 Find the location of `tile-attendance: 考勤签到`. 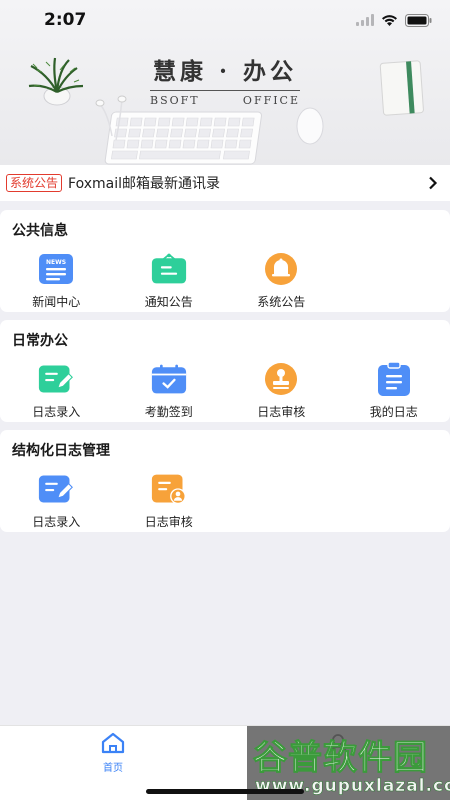

tile-attendance: 考勤签到 is located at coordinates (169, 391).